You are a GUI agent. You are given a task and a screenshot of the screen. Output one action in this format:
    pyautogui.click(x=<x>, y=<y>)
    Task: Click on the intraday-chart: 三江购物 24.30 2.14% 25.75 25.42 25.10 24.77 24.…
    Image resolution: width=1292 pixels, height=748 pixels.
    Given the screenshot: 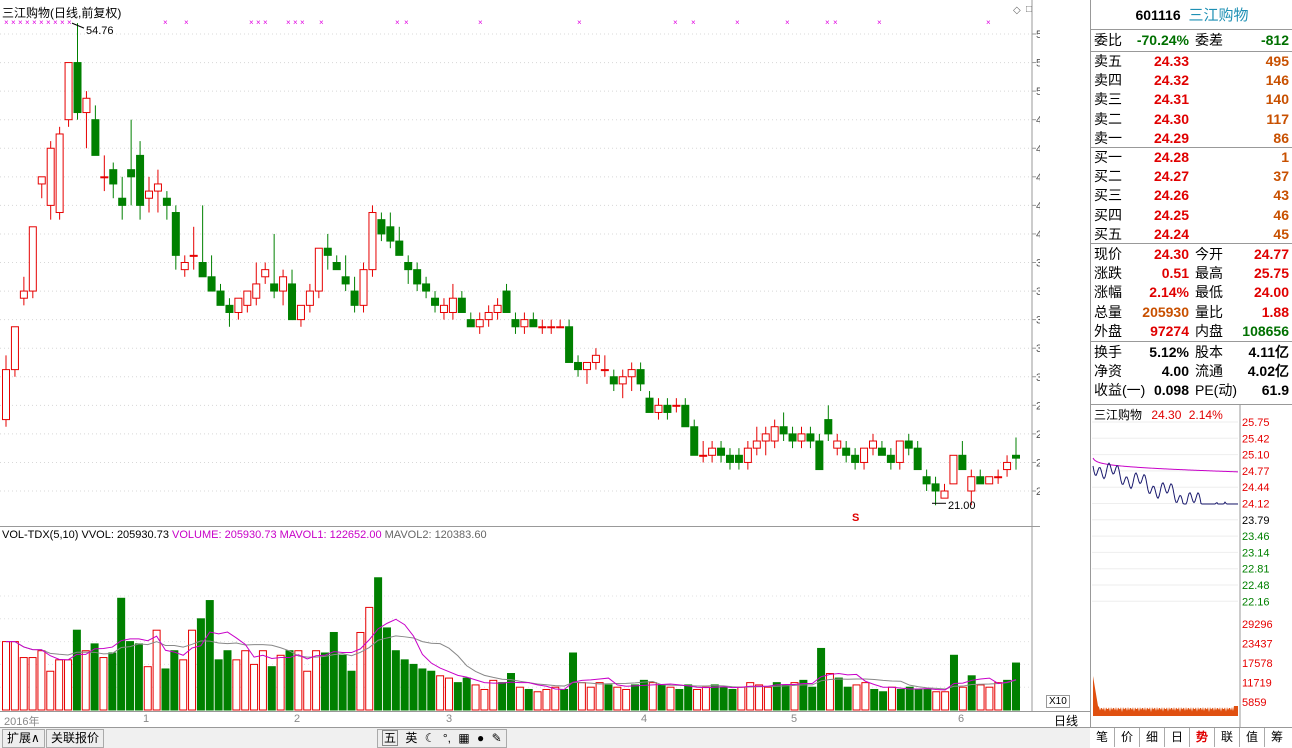 What is the action you would take?
    pyautogui.click(x=1191, y=565)
    